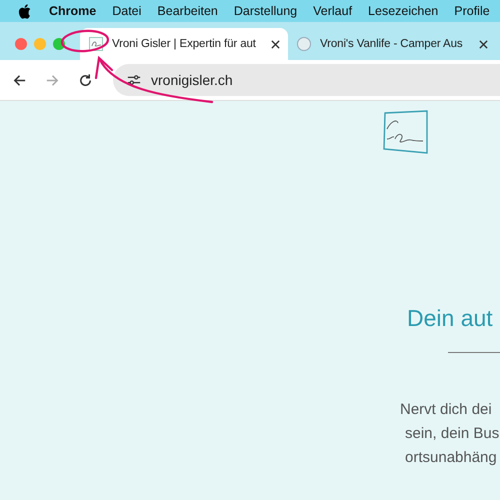  I want to click on reload-icon, so click(85, 80).